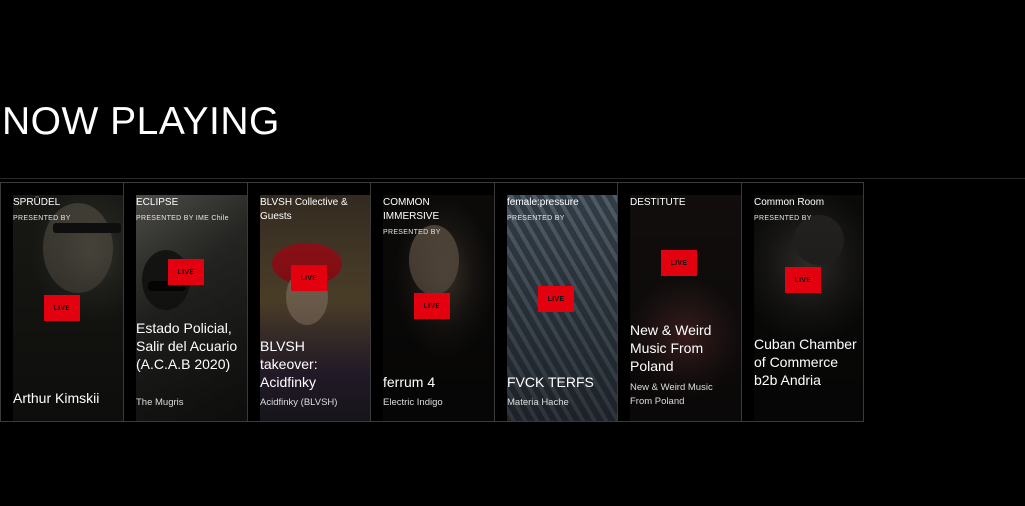 This screenshot has width=1025, height=506. Describe the element at coordinates (187, 403) in the screenshot. I see `artist-name: The Mugris` at that location.